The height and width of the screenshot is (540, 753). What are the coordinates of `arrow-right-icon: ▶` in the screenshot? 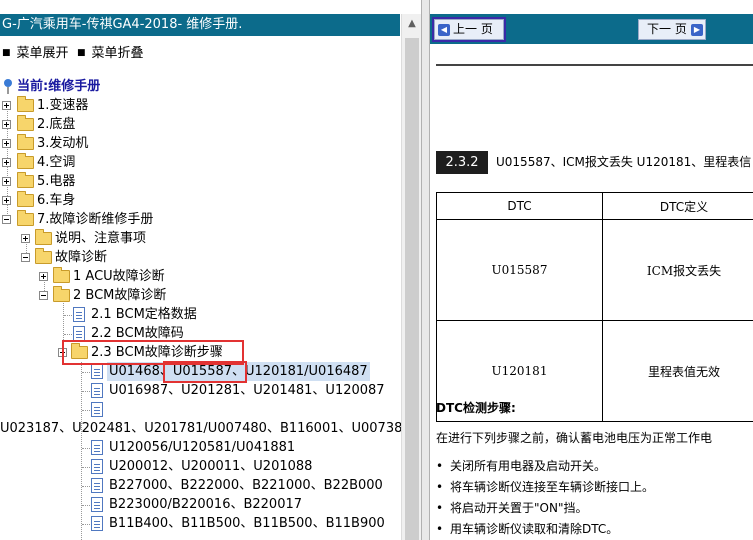 It's located at (697, 30).